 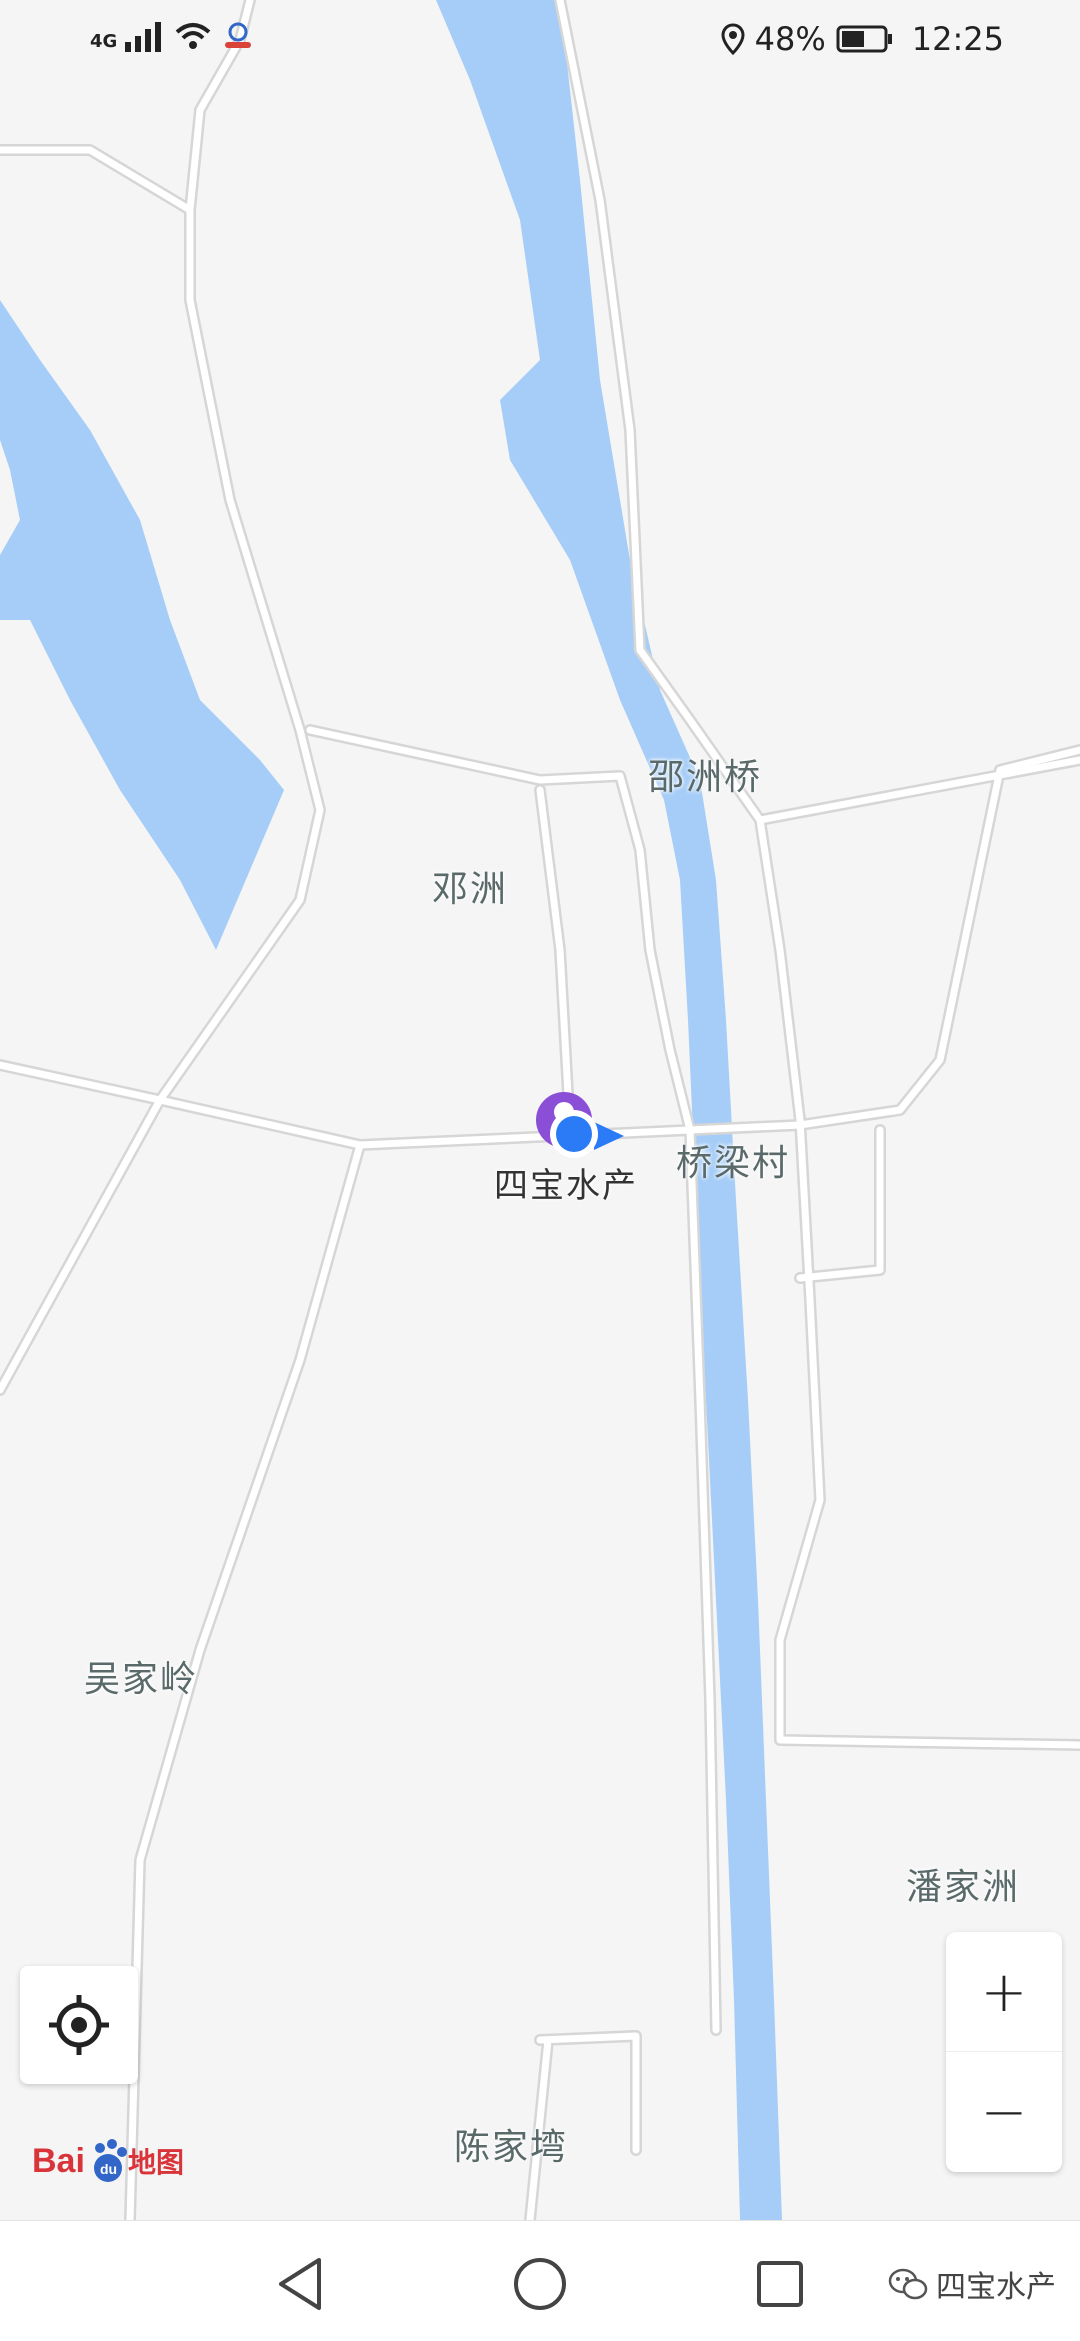 What do you see at coordinates (566, 1182) in the screenshot?
I see `poi-name-label: 四宝水产` at bounding box center [566, 1182].